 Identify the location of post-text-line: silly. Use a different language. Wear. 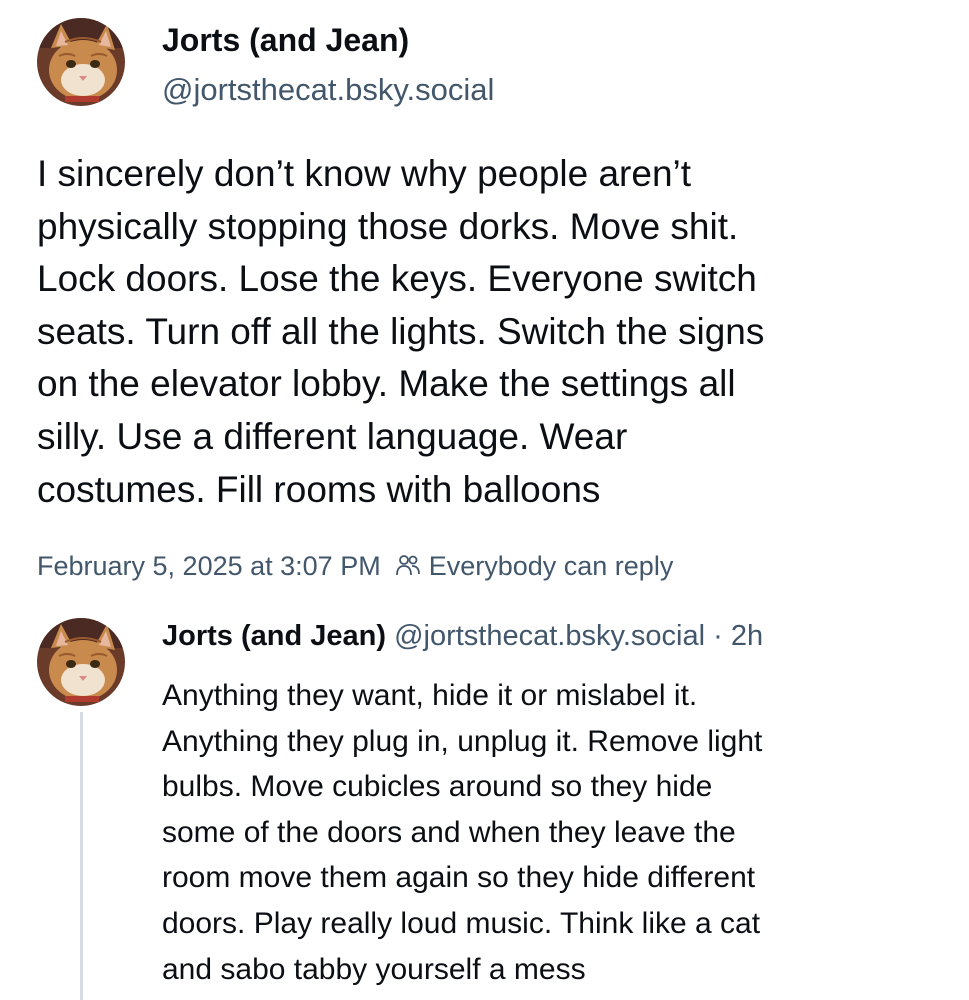
(332, 436).